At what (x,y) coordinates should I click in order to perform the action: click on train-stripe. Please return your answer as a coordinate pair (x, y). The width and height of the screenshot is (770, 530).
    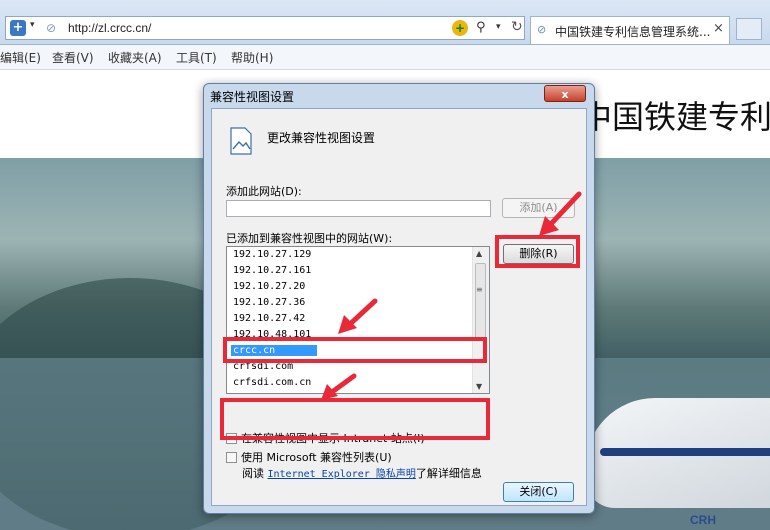
    Looking at the image, I should click on (685, 452).